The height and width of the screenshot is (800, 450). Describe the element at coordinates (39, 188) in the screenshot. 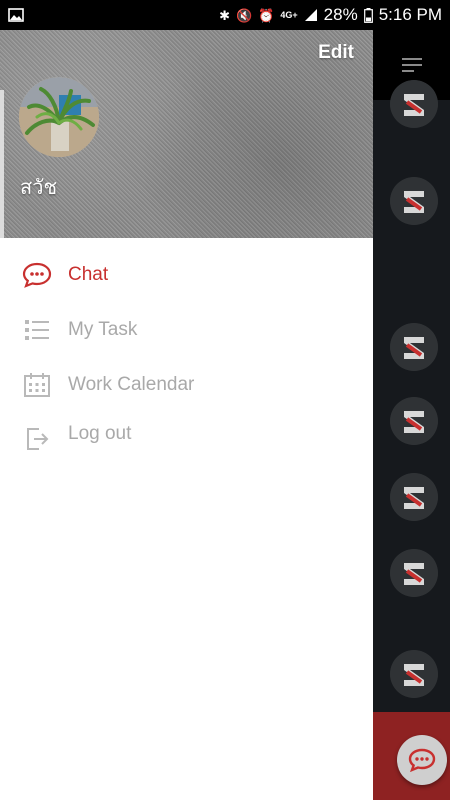

I see `user-name: สวัช` at that location.